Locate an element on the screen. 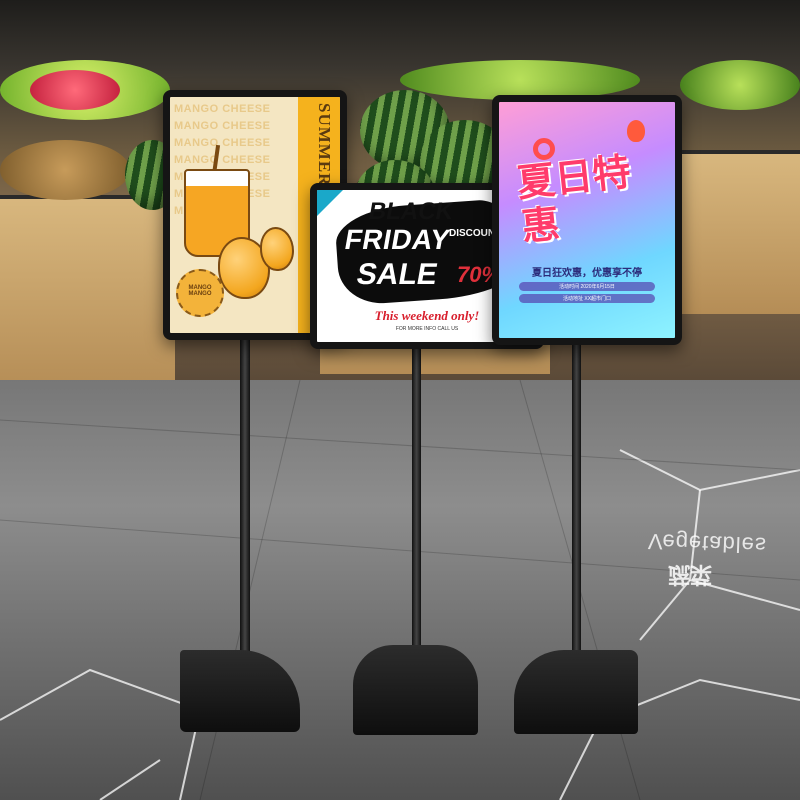 The width and height of the screenshot is (800, 800). mango-badge-text: MANGO MANGO is located at coordinates (200, 291).